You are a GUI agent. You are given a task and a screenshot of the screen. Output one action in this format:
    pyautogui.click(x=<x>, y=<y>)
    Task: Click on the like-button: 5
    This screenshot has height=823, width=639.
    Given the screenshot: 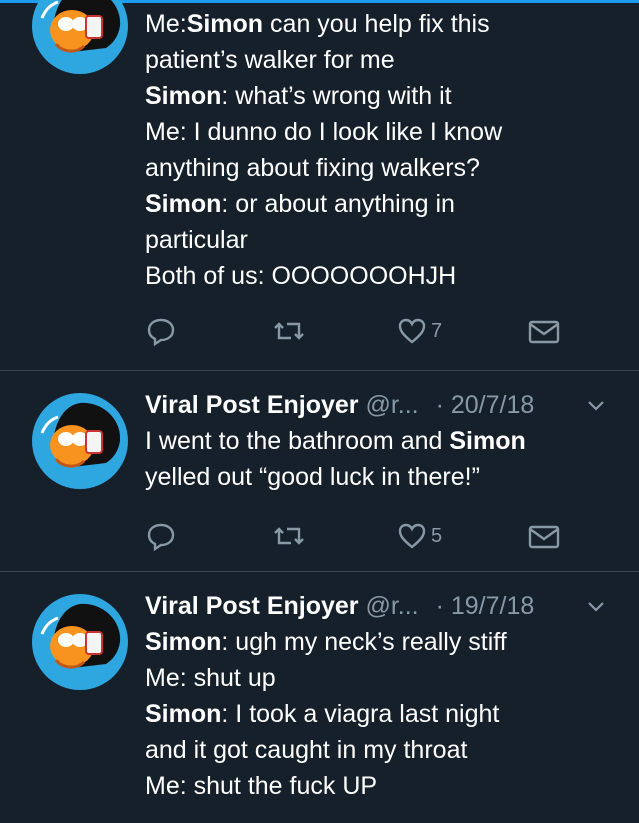 What is the action you would take?
    pyautogui.click(x=419, y=536)
    